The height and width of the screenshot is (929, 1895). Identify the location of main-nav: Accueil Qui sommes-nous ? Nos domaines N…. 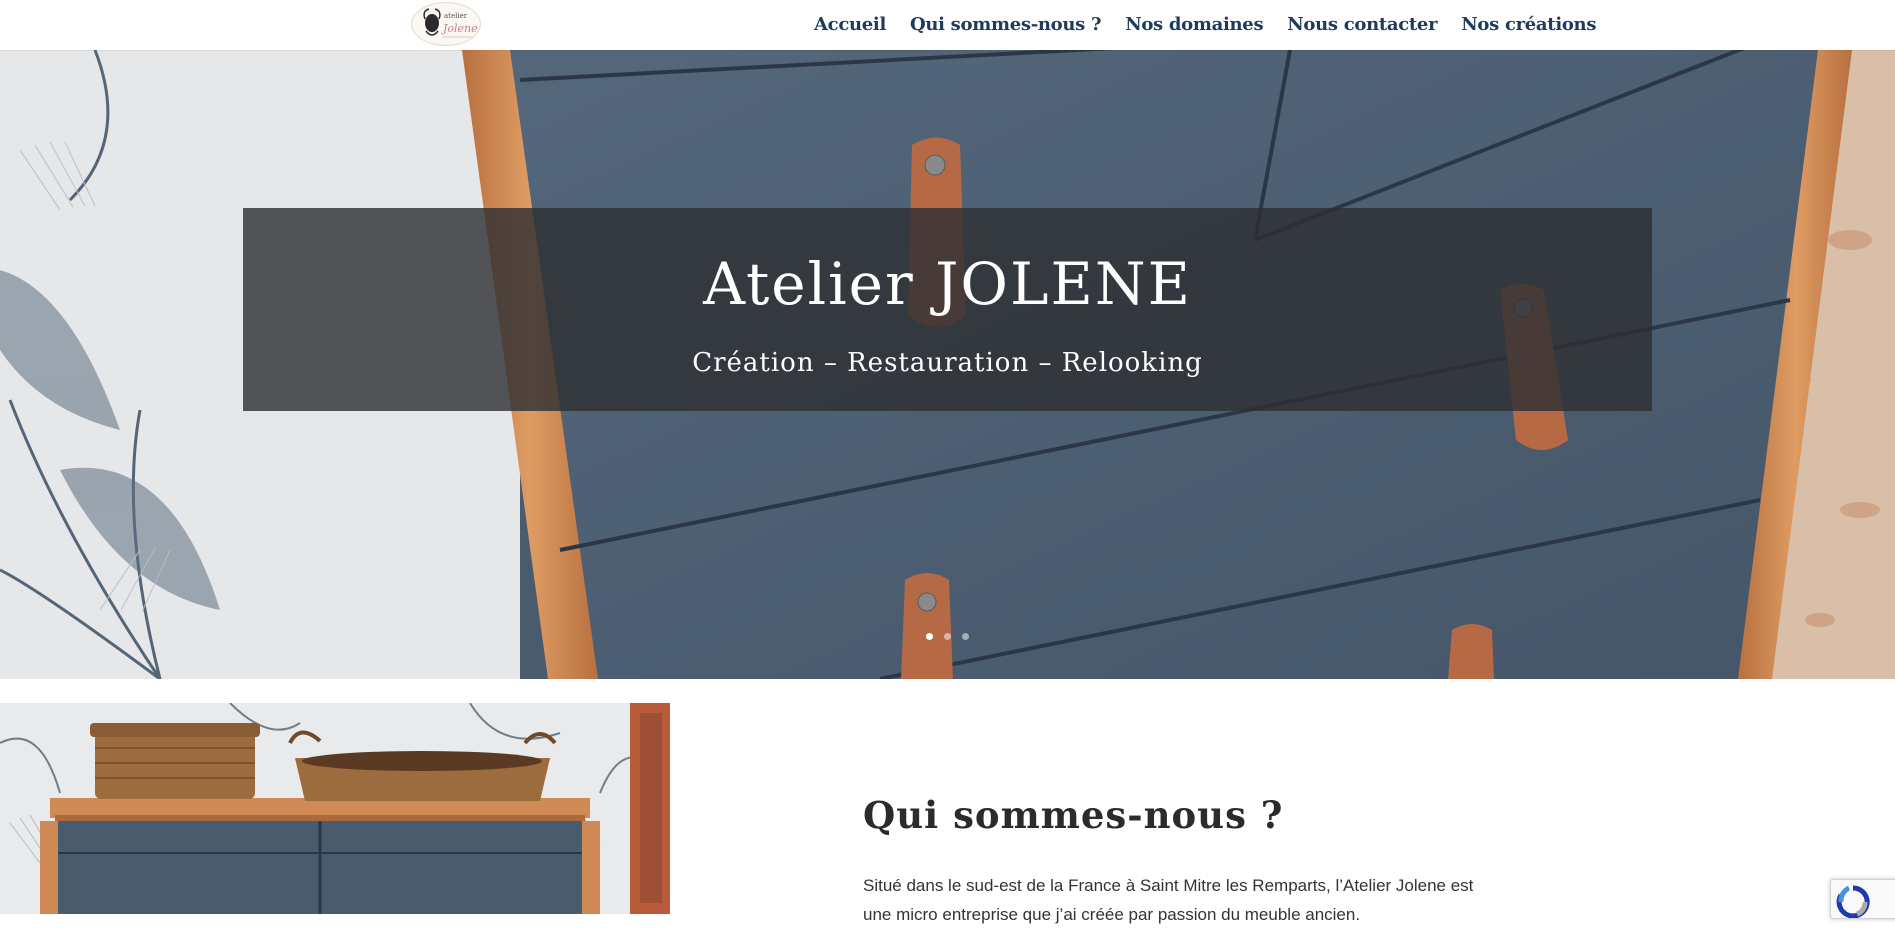
(1205, 24).